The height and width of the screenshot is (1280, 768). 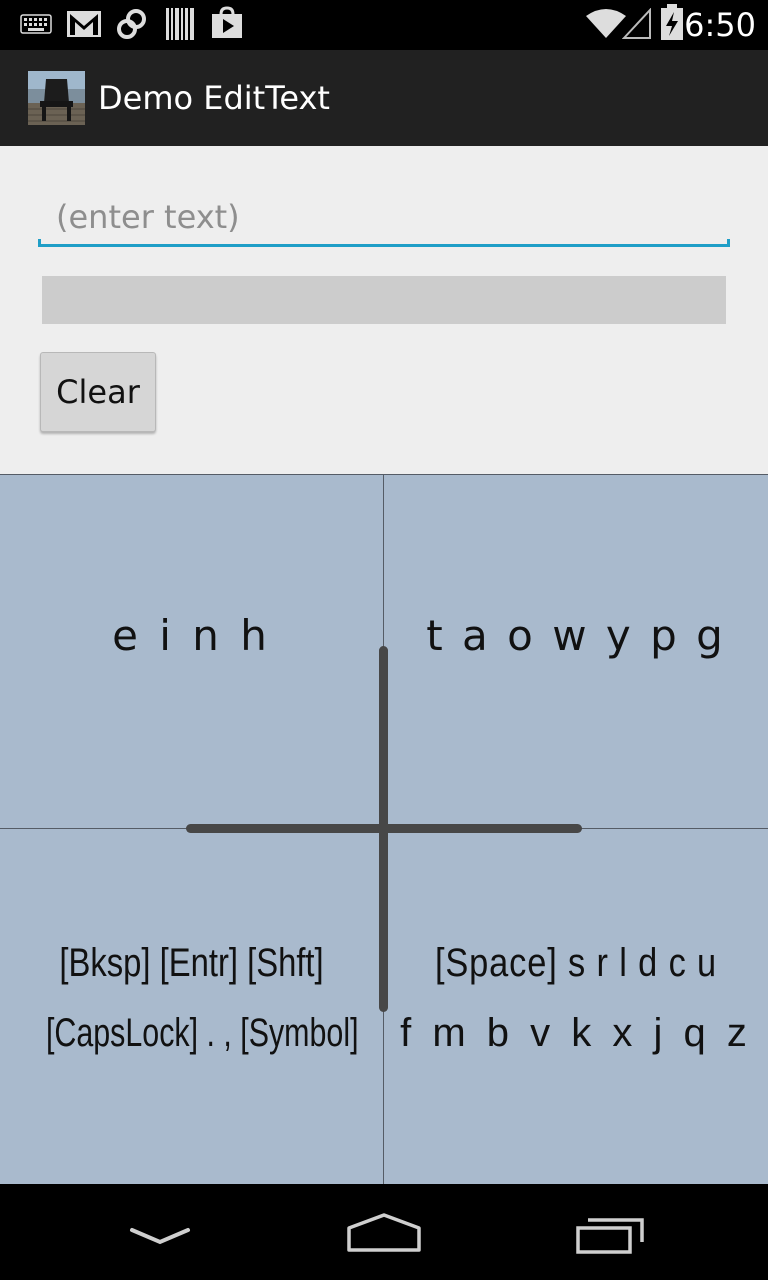 I want to click on navigation-bar, so click(x=384, y=1232).